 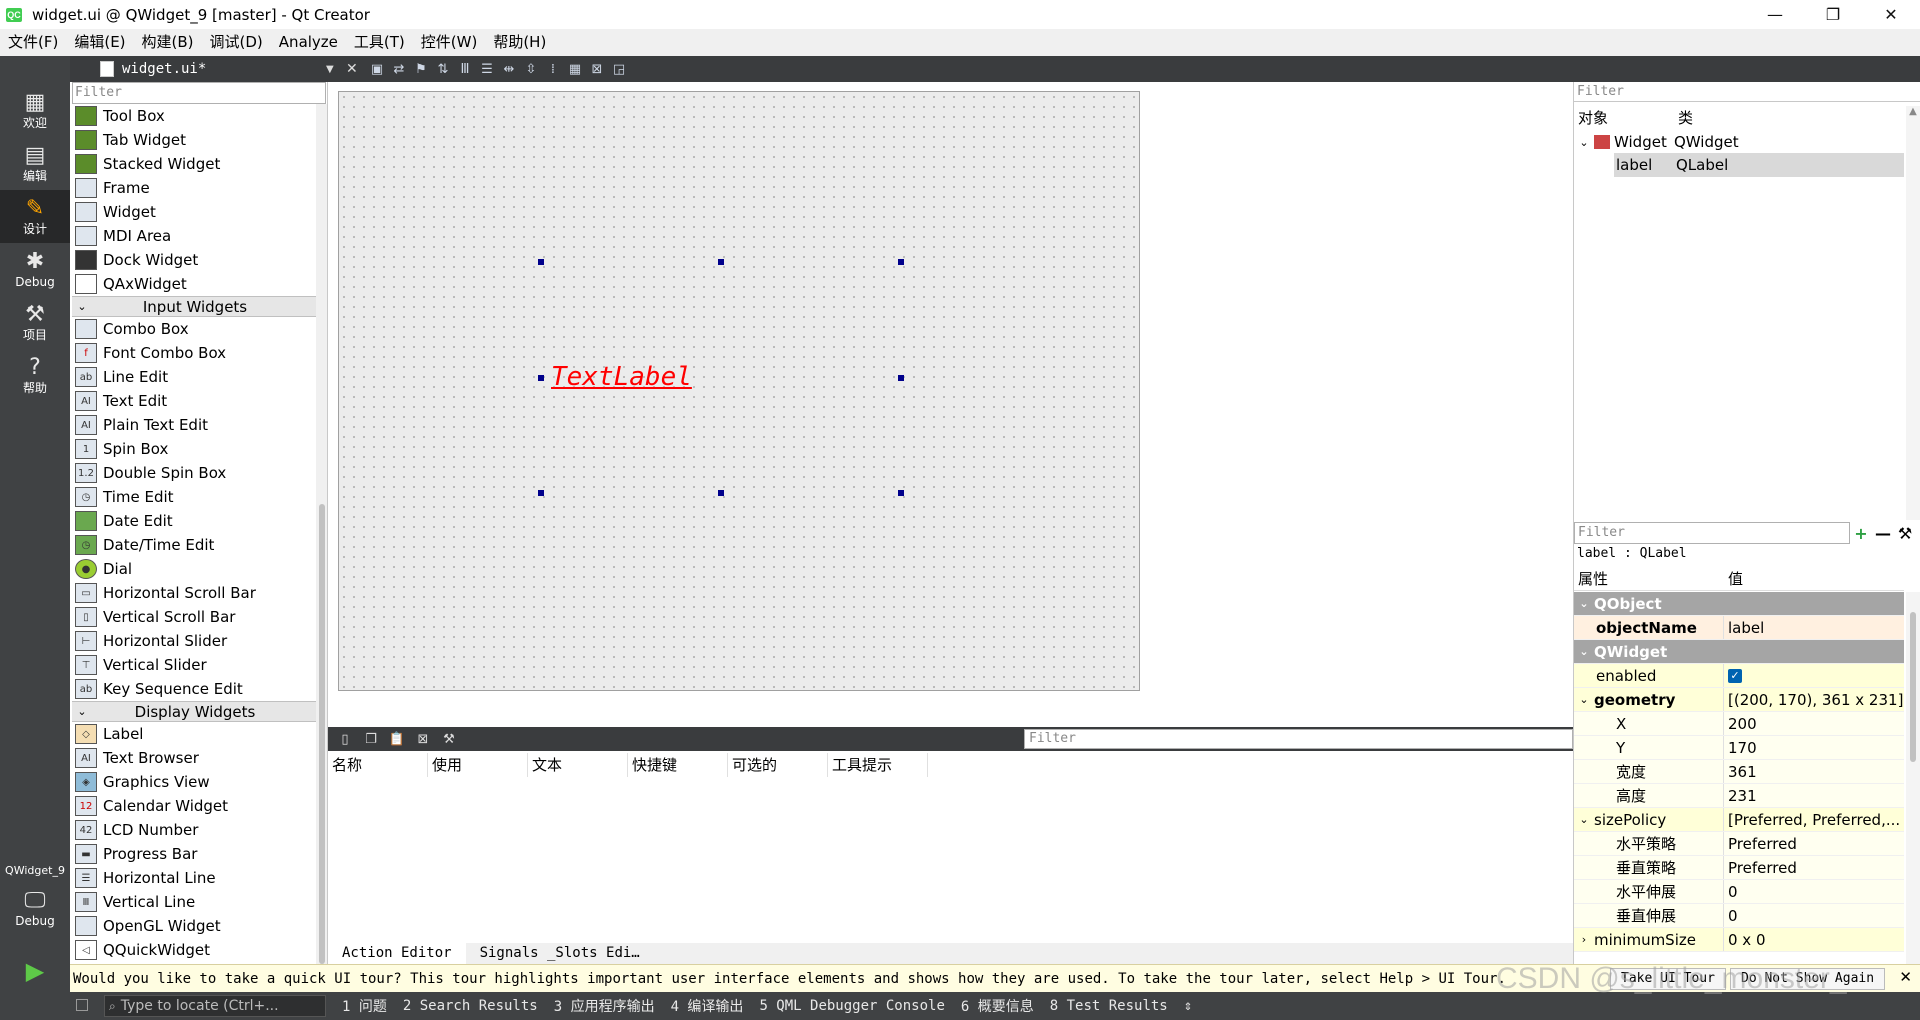 I want to click on widget-item: AI Text Browser, so click(x=195, y=758).